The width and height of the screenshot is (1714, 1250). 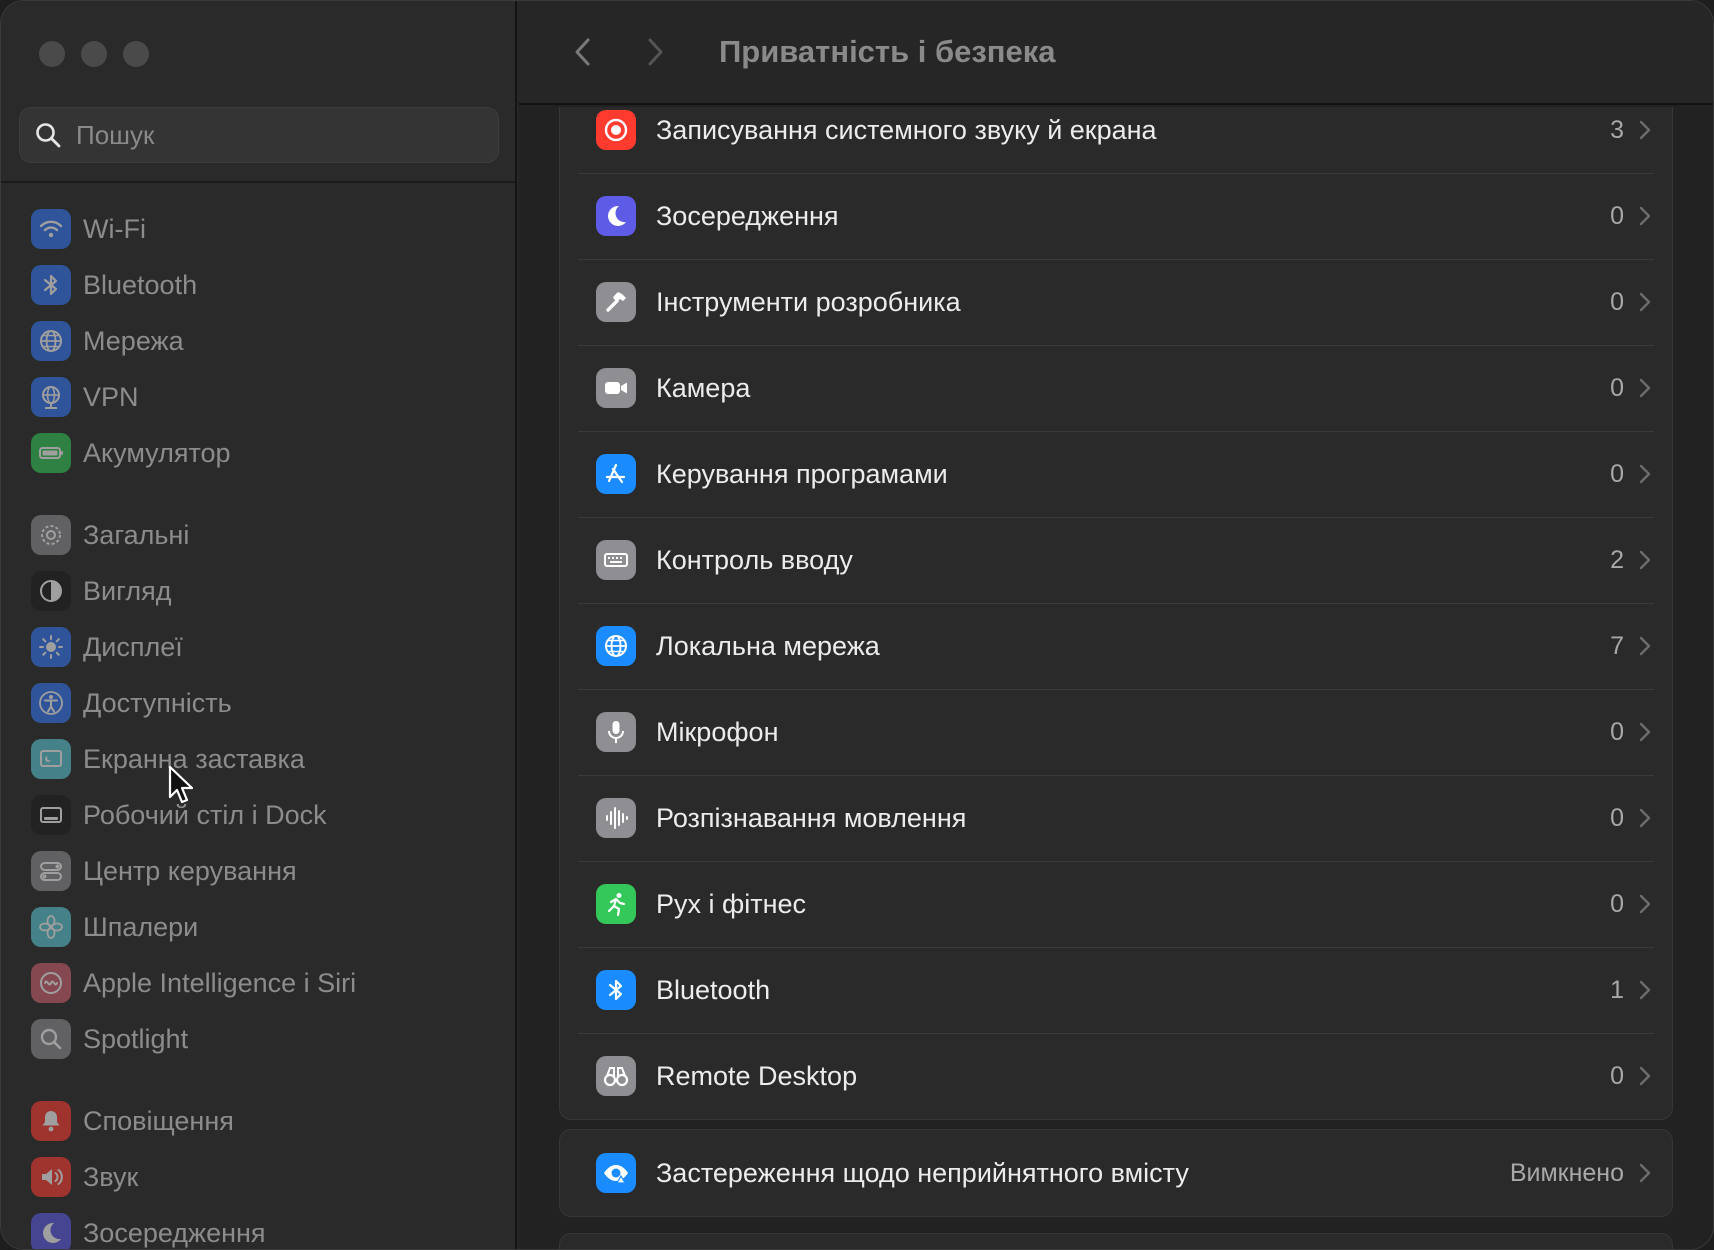 I want to click on row-value: Вимкнено, so click(x=1566, y=1172).